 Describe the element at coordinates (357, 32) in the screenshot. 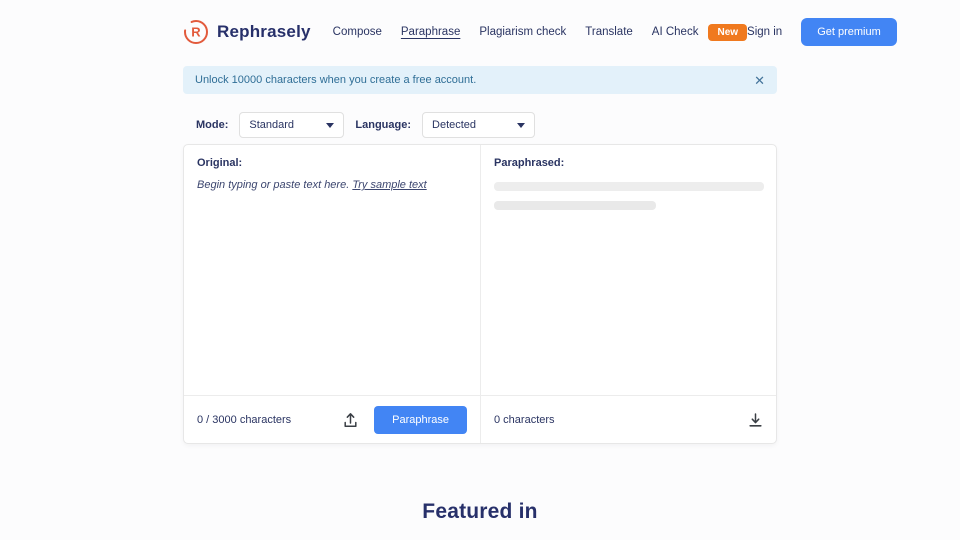

I see `nav-compose: Compose` at that location.